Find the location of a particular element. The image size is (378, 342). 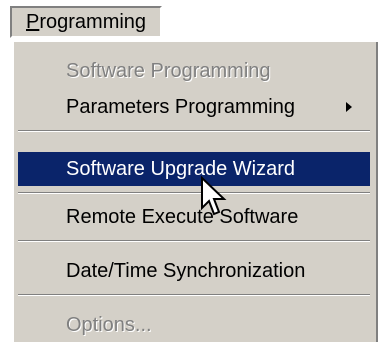

menu-item-label: Parameters Programming is located at coordinates (180, 107).